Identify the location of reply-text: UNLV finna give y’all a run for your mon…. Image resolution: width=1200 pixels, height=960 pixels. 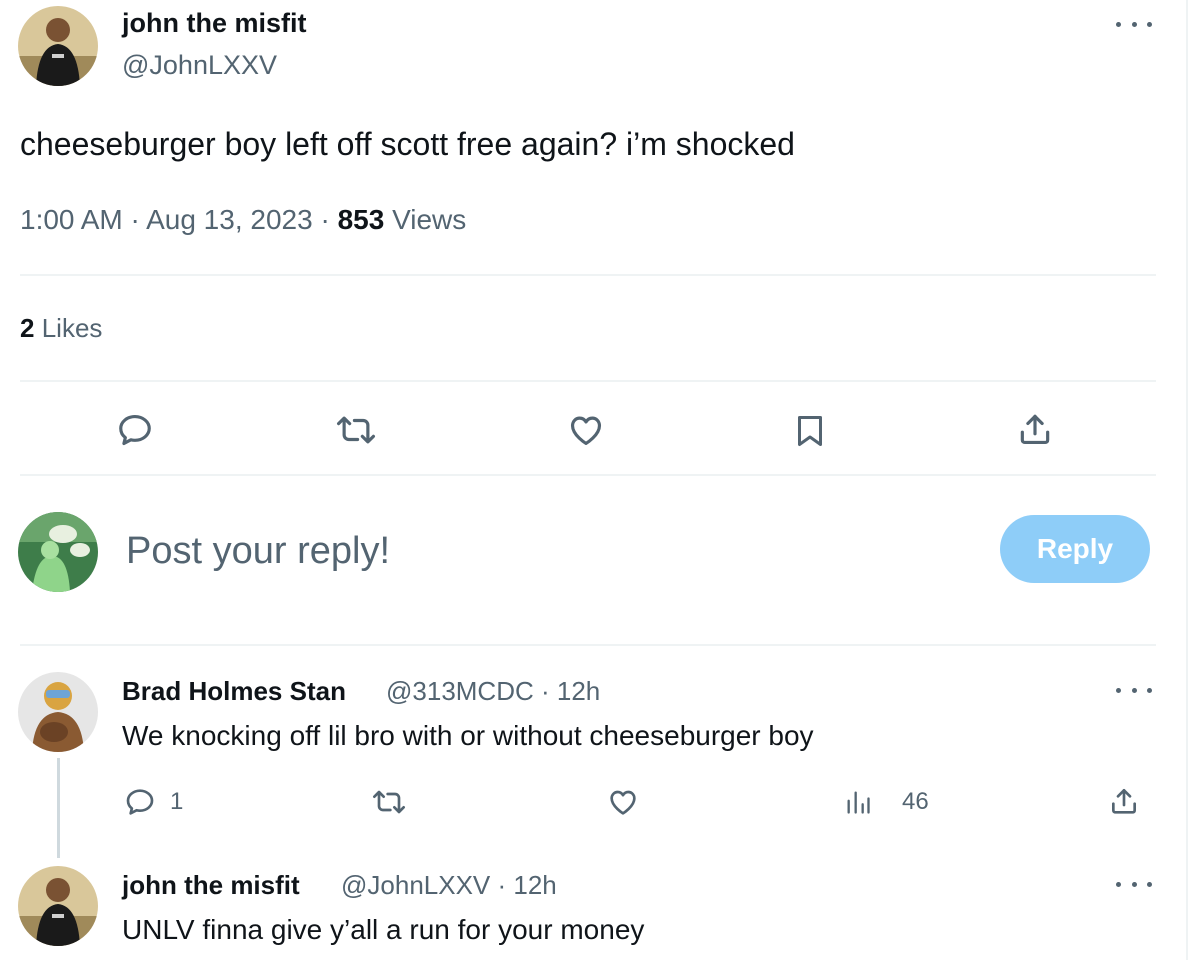
(383, 929).